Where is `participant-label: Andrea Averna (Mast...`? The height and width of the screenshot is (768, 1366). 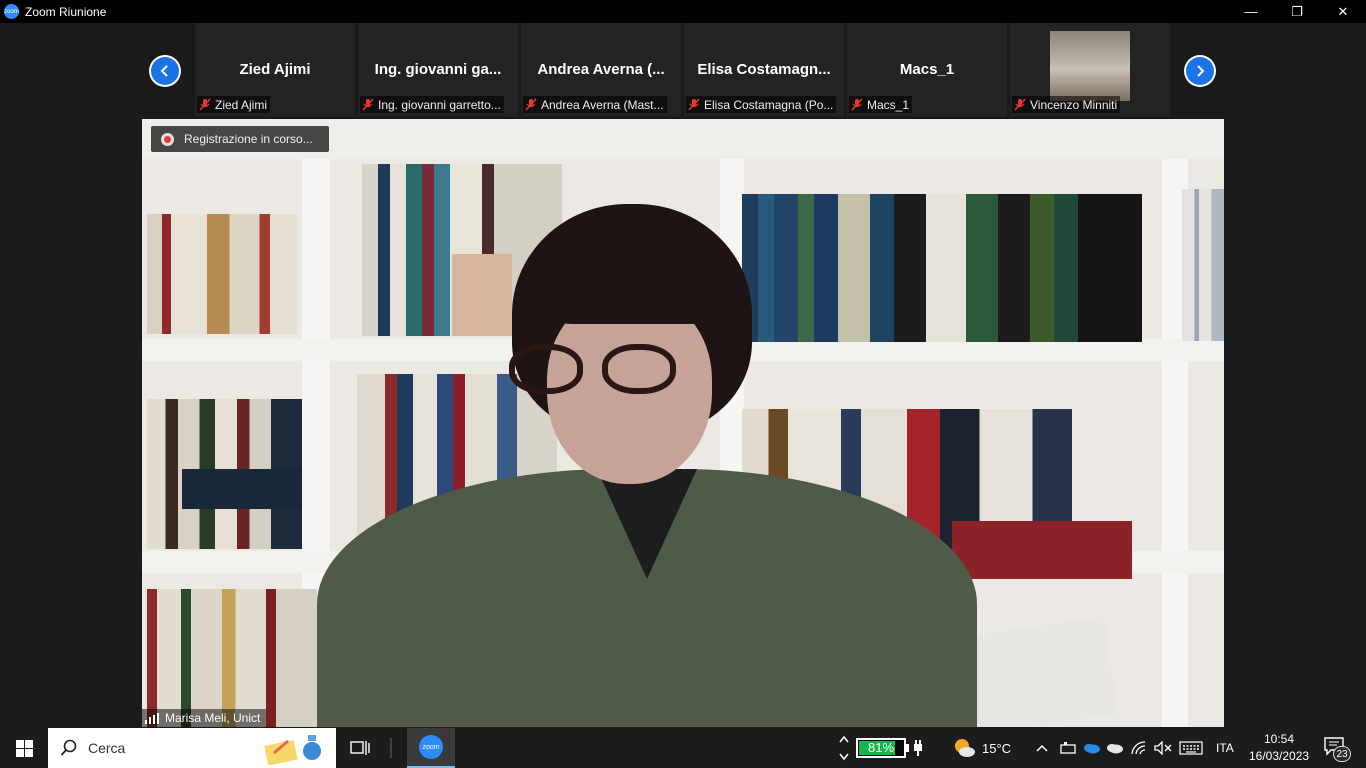 participant-label: Andrea Averna (Mast... is located at coordinates (595, 104).